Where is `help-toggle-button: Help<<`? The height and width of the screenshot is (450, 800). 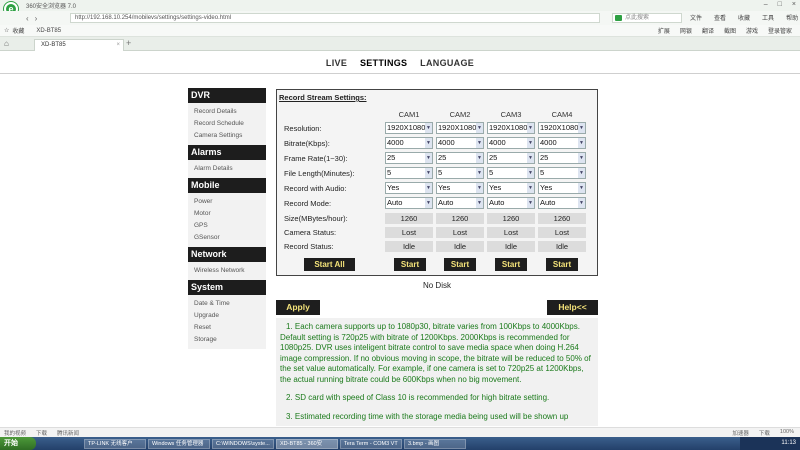 help-toggle-button: Help<< is located at coordinates (572, 307).